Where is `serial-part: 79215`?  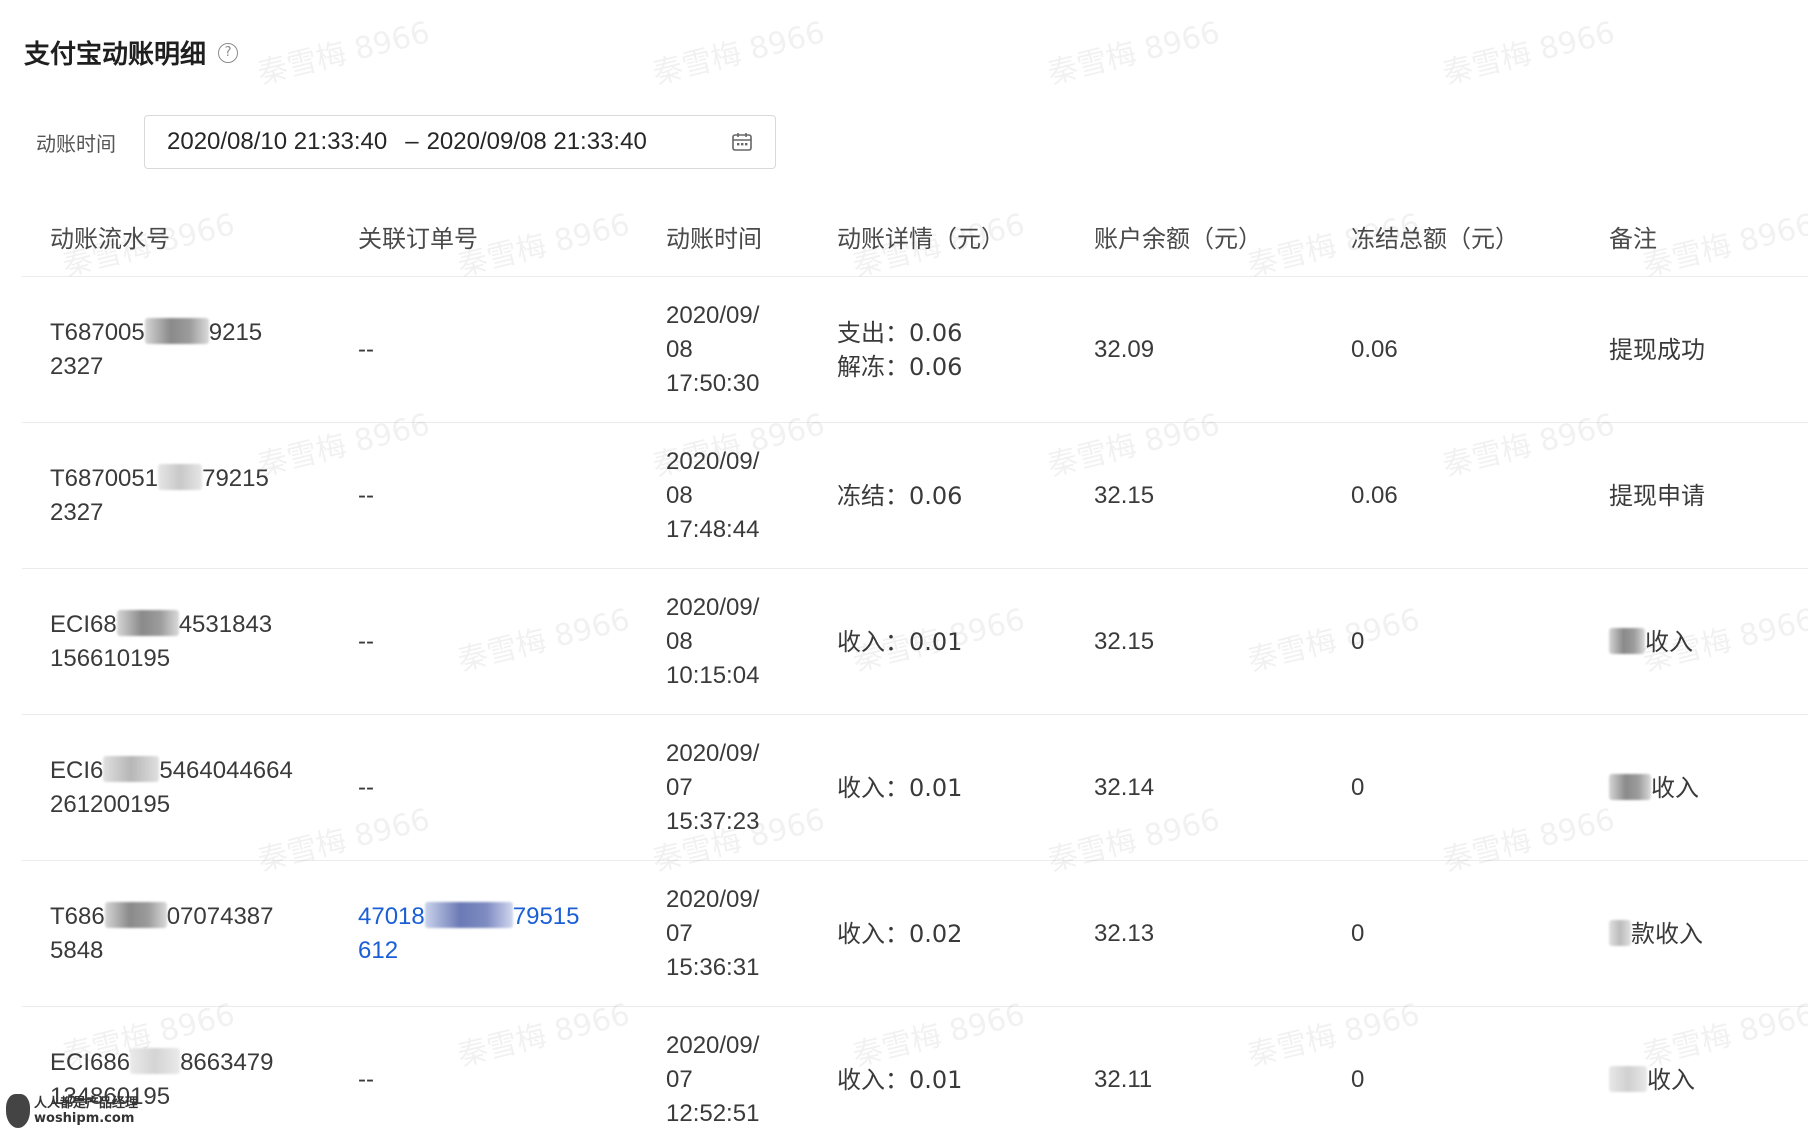
serial-part: 79215 is located at coordinates (235, 478).